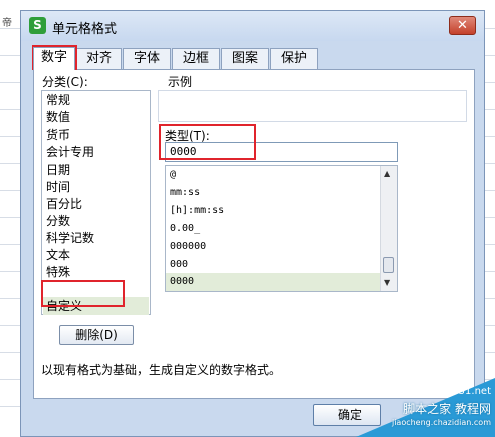  I want to click on tab-alignment: 对齐, so click(99, 58).